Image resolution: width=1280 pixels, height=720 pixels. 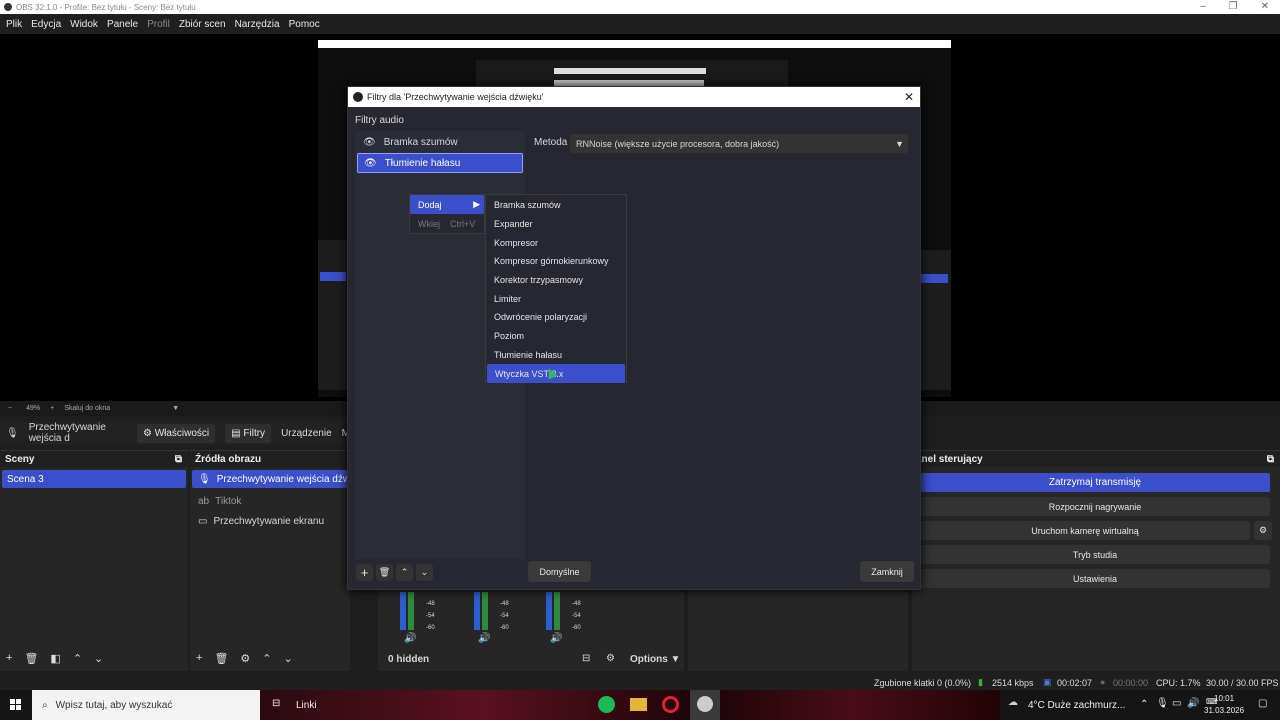 I want to click on menu-edycja: Edycja, so click(x=44, y=24).